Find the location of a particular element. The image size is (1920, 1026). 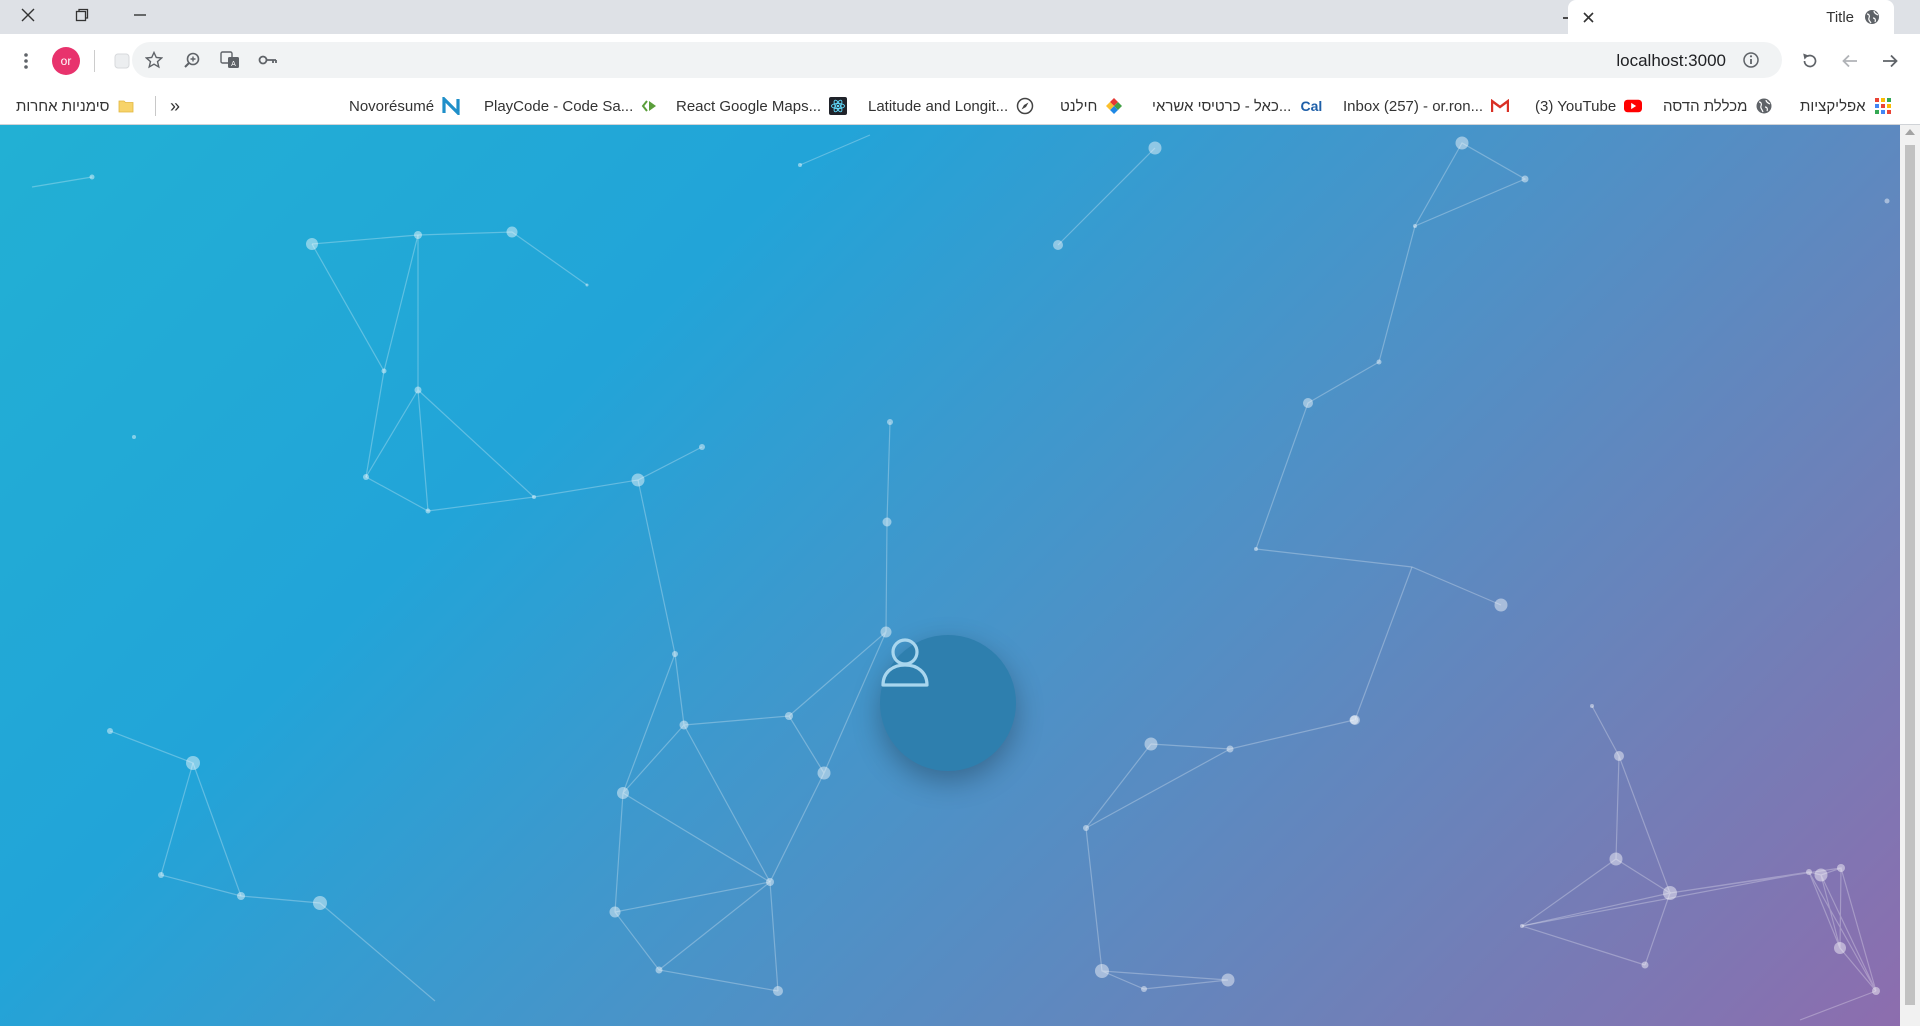

forward-arrow-icon is located at coordinates (1890, 61).